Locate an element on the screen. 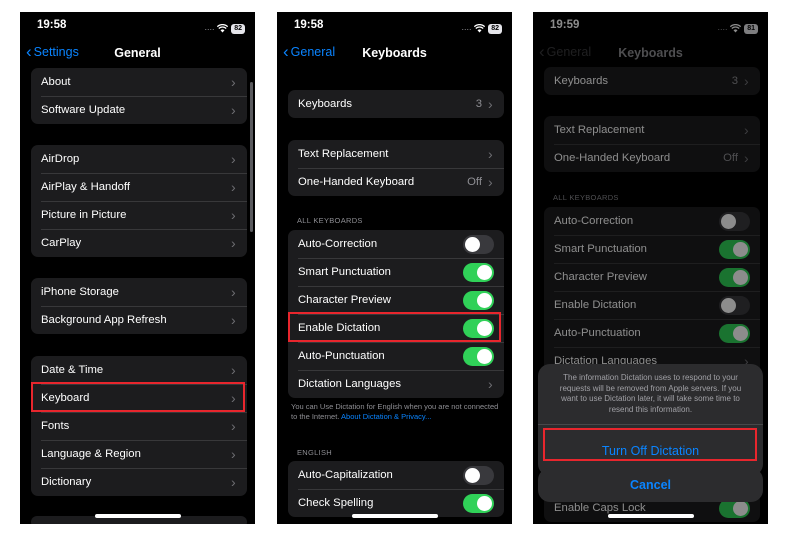 This screenshot has width=800, height=535. row-software-update: Software Update › is located at coordinates (139, 110).